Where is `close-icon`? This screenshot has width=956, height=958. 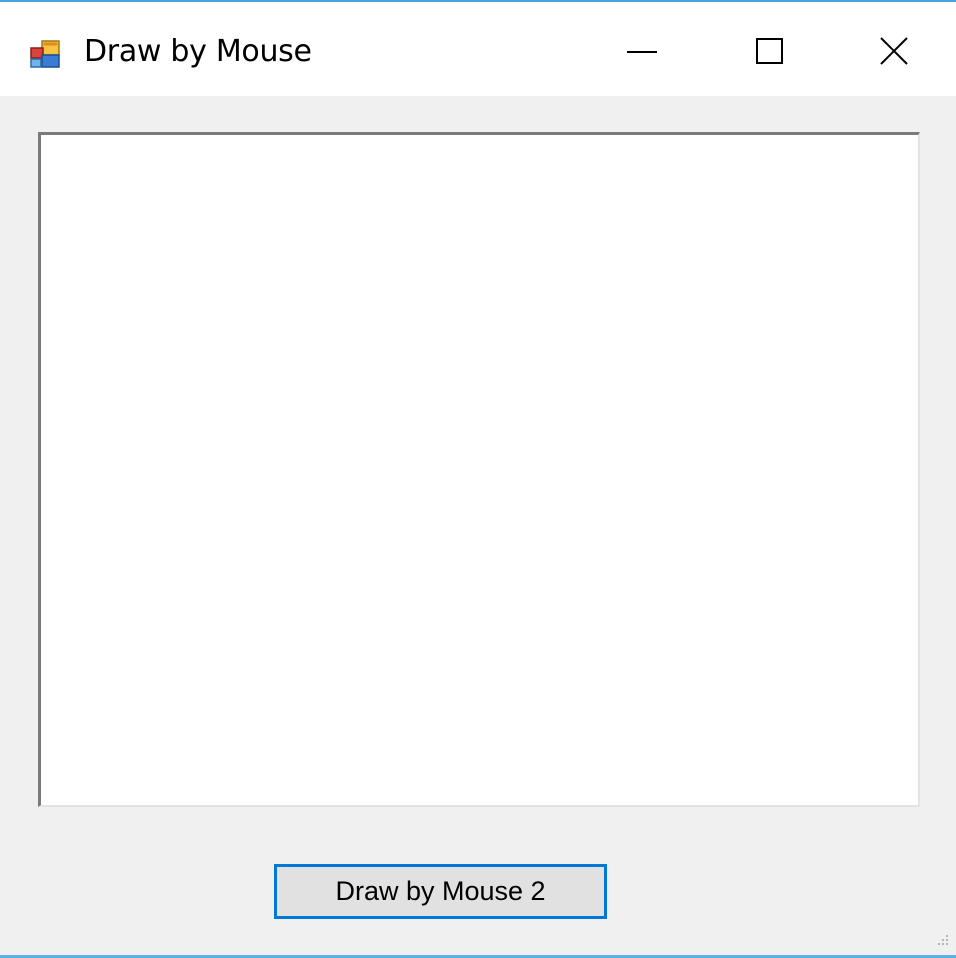
close-icon is located at coordinates (894, 53).